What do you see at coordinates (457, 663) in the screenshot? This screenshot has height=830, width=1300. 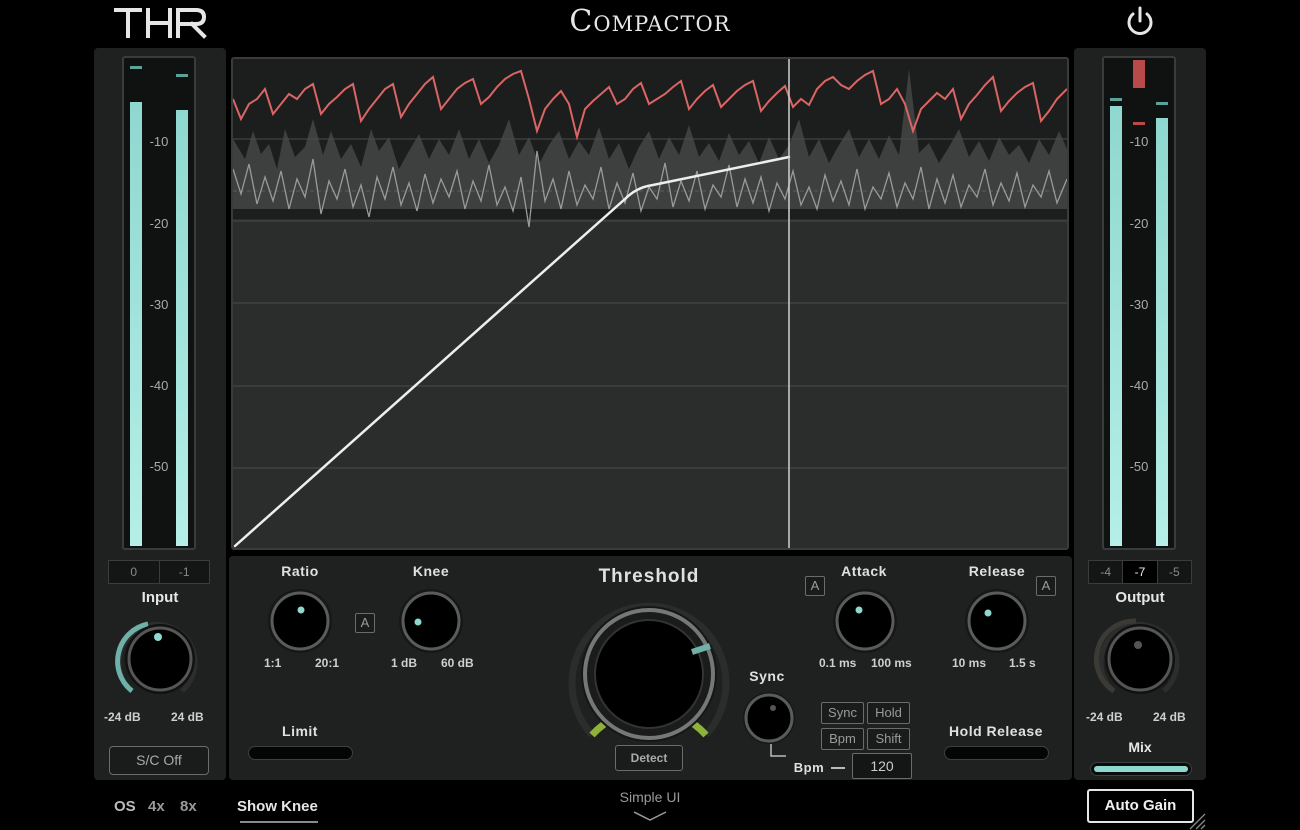 I see `knee-max-label: 60 dB` at bounding box center [457, 663].